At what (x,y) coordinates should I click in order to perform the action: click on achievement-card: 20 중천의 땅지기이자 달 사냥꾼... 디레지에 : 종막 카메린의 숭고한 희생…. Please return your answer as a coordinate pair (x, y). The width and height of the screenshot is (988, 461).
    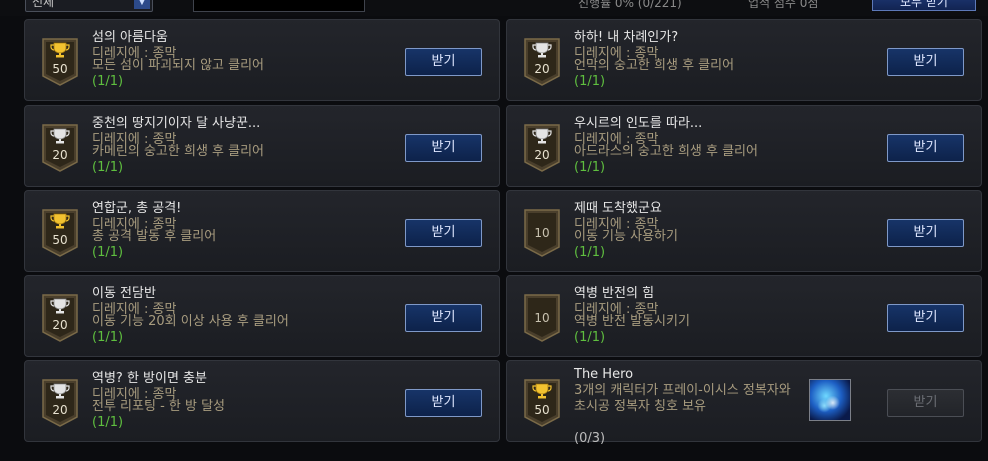
    Looking at the image, I should click on (262, 146).